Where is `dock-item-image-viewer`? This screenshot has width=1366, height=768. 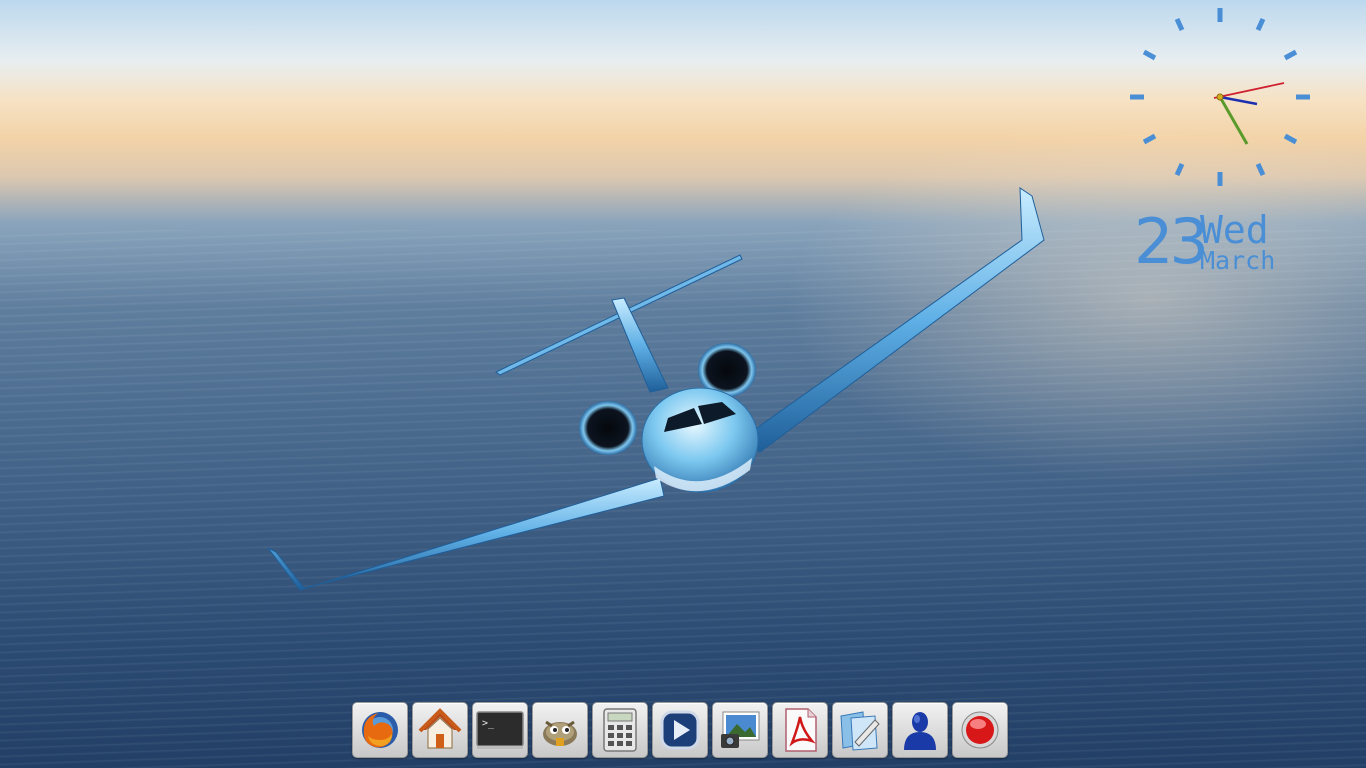 dock-item-image-viewer is located at coordinates (740, 730).